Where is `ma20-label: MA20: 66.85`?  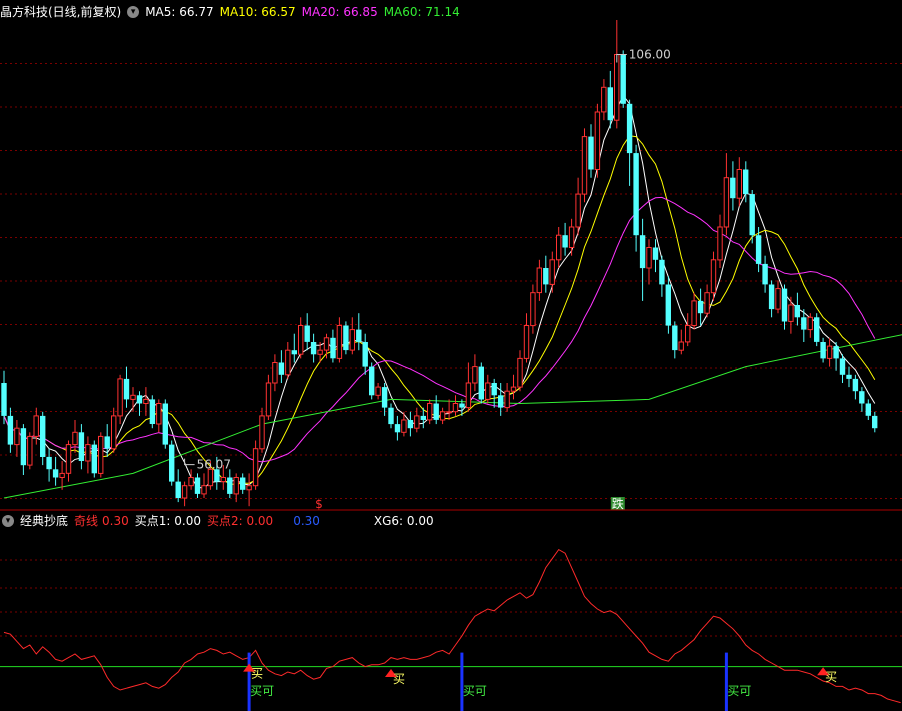 ma20-label: MA20: 66.85 is located at coordinates (339, 12).